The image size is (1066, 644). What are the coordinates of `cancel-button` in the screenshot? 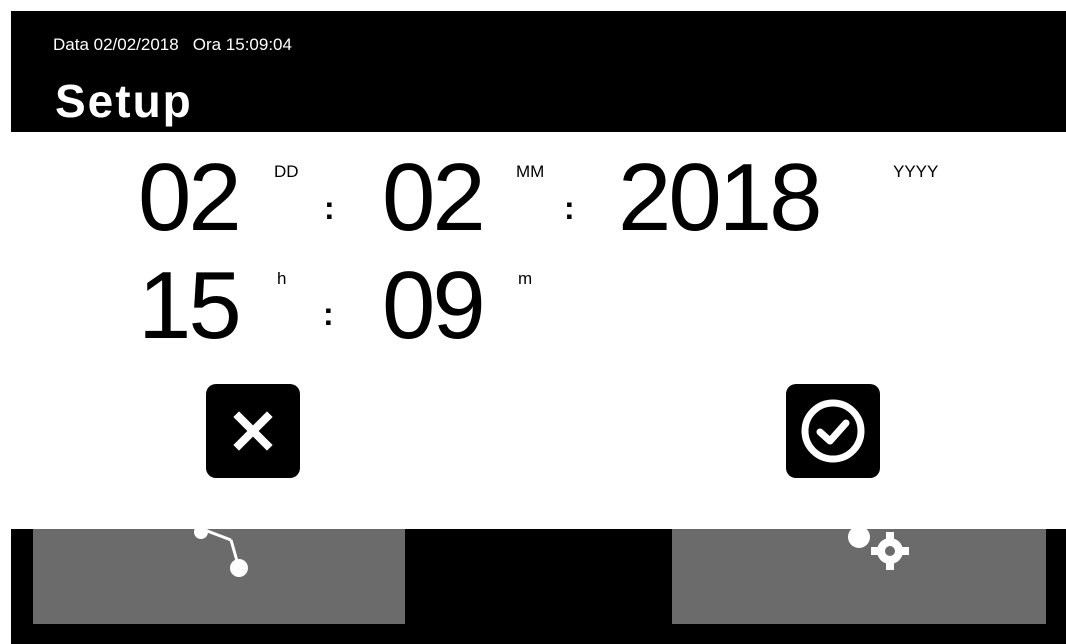 It's located at (253, 431).